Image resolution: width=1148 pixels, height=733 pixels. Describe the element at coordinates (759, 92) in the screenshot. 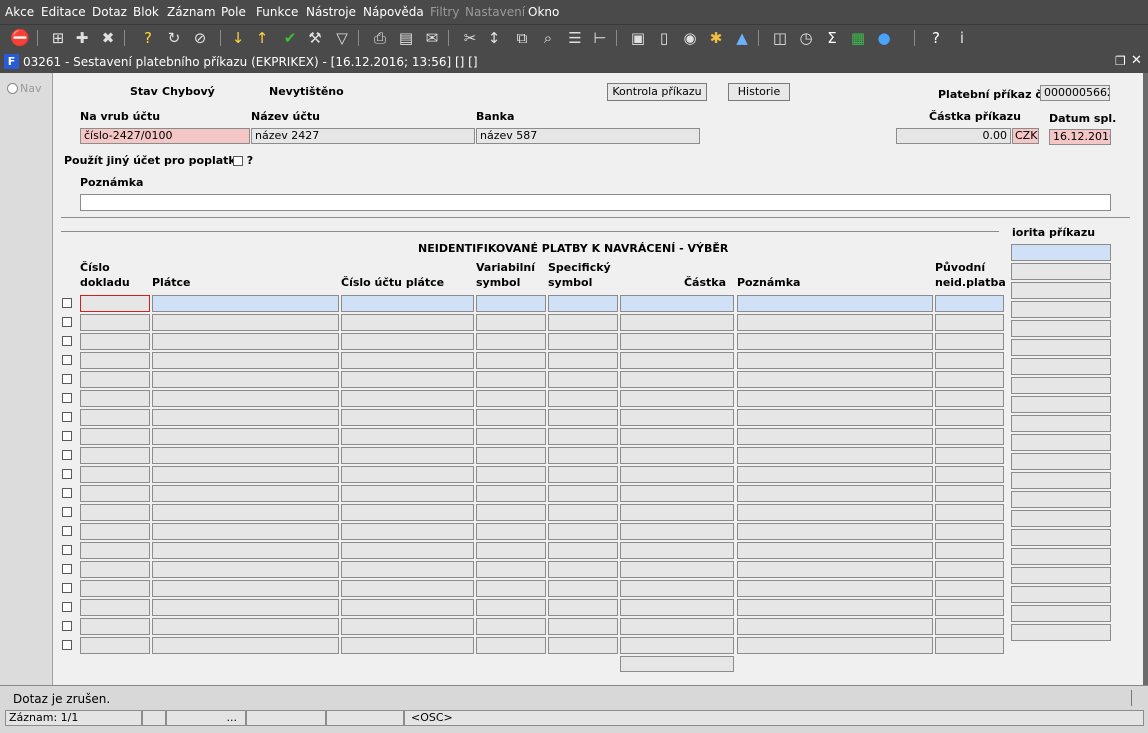

I see `historie-button: Historie` at that location.